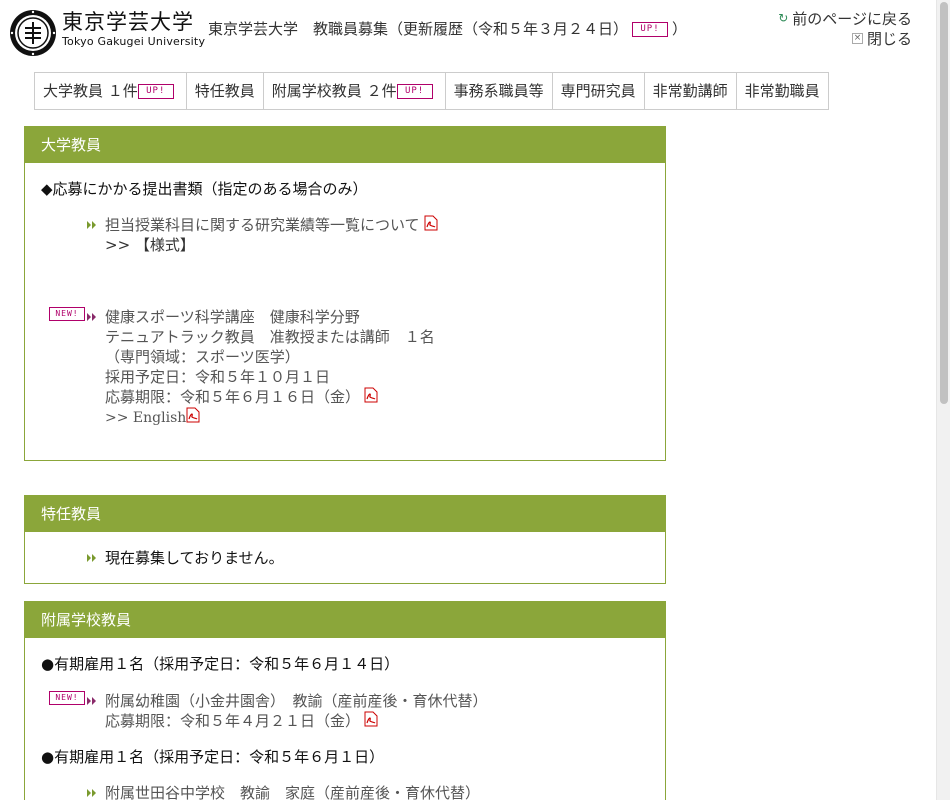 This screenshot has width=950, height=800. I want to click on reload-icon: ↻, so click(783, 18).